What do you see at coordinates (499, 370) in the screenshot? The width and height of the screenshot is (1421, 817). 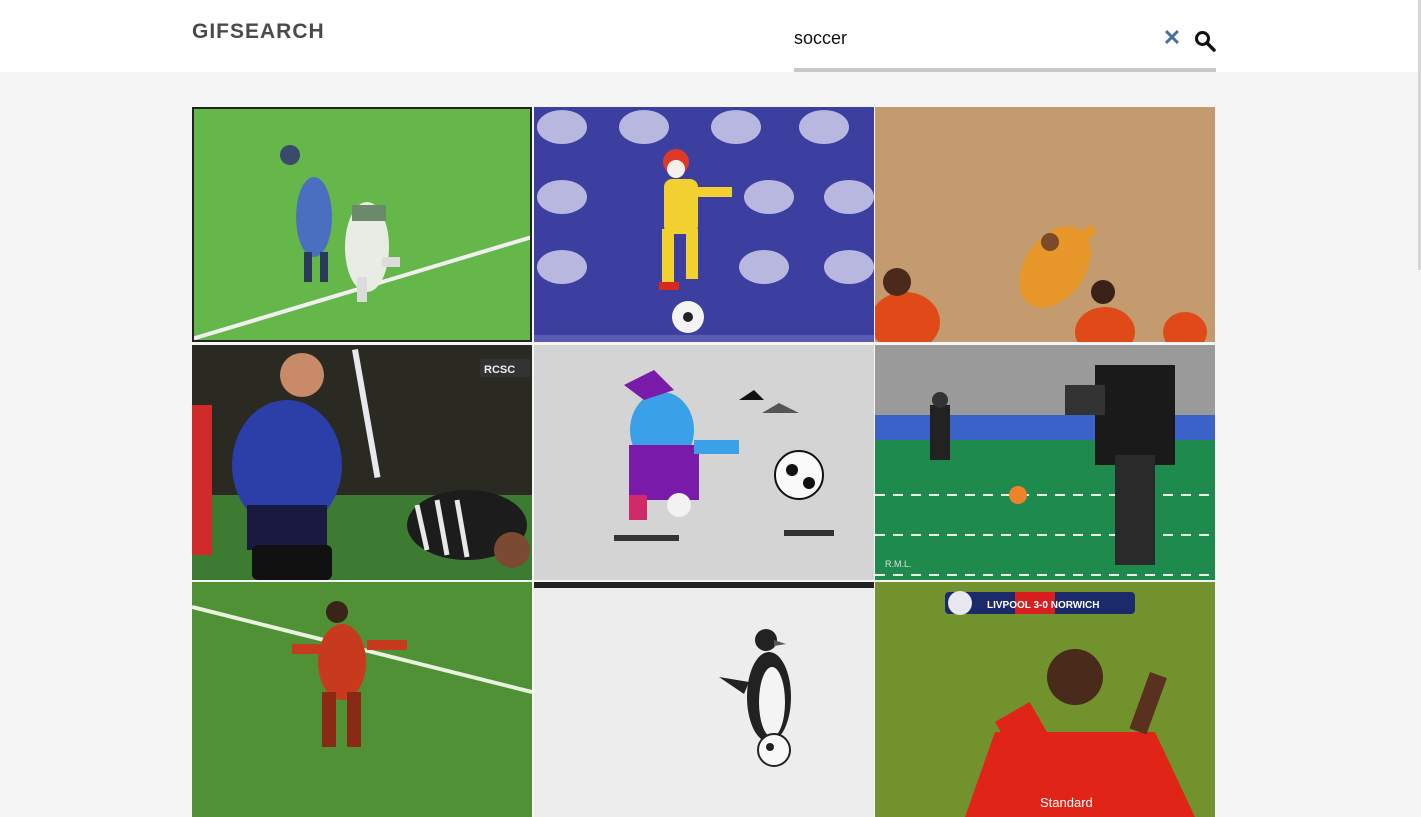 I see `scoreboard-text: RCSC` at bounding box center [499, 370].